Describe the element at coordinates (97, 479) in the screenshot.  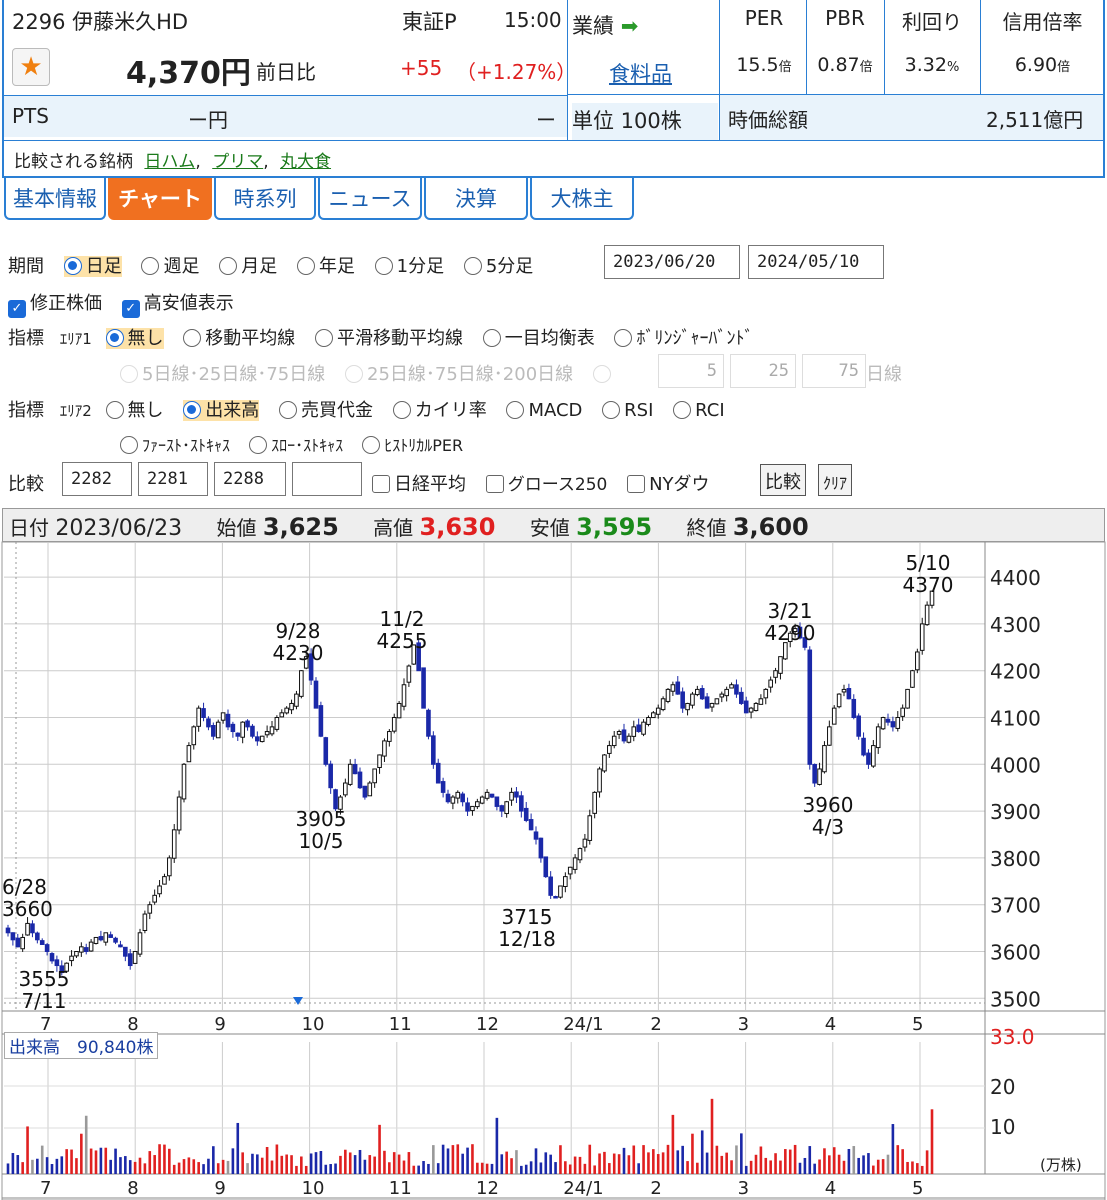
I see `compare-code-input: 2282` at that location.